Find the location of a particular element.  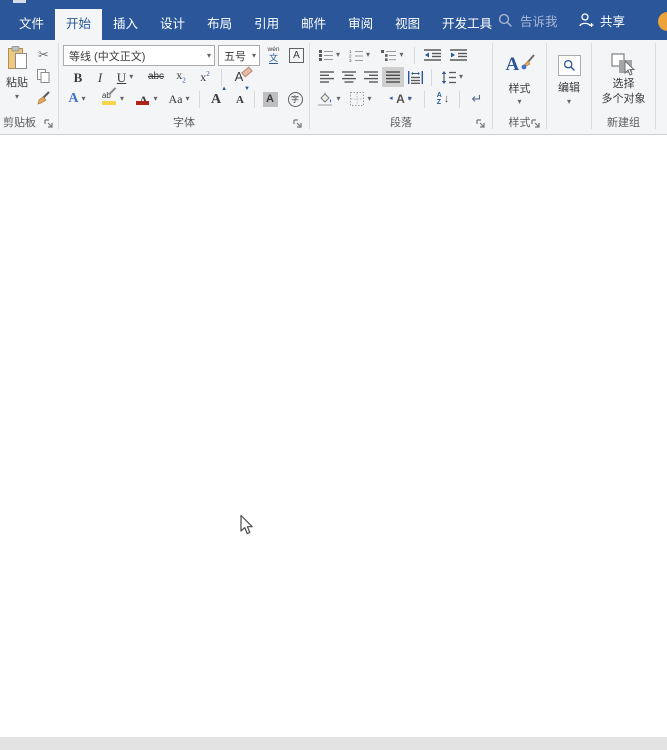

increase-indent-icon is located at coordinates (458, 55).